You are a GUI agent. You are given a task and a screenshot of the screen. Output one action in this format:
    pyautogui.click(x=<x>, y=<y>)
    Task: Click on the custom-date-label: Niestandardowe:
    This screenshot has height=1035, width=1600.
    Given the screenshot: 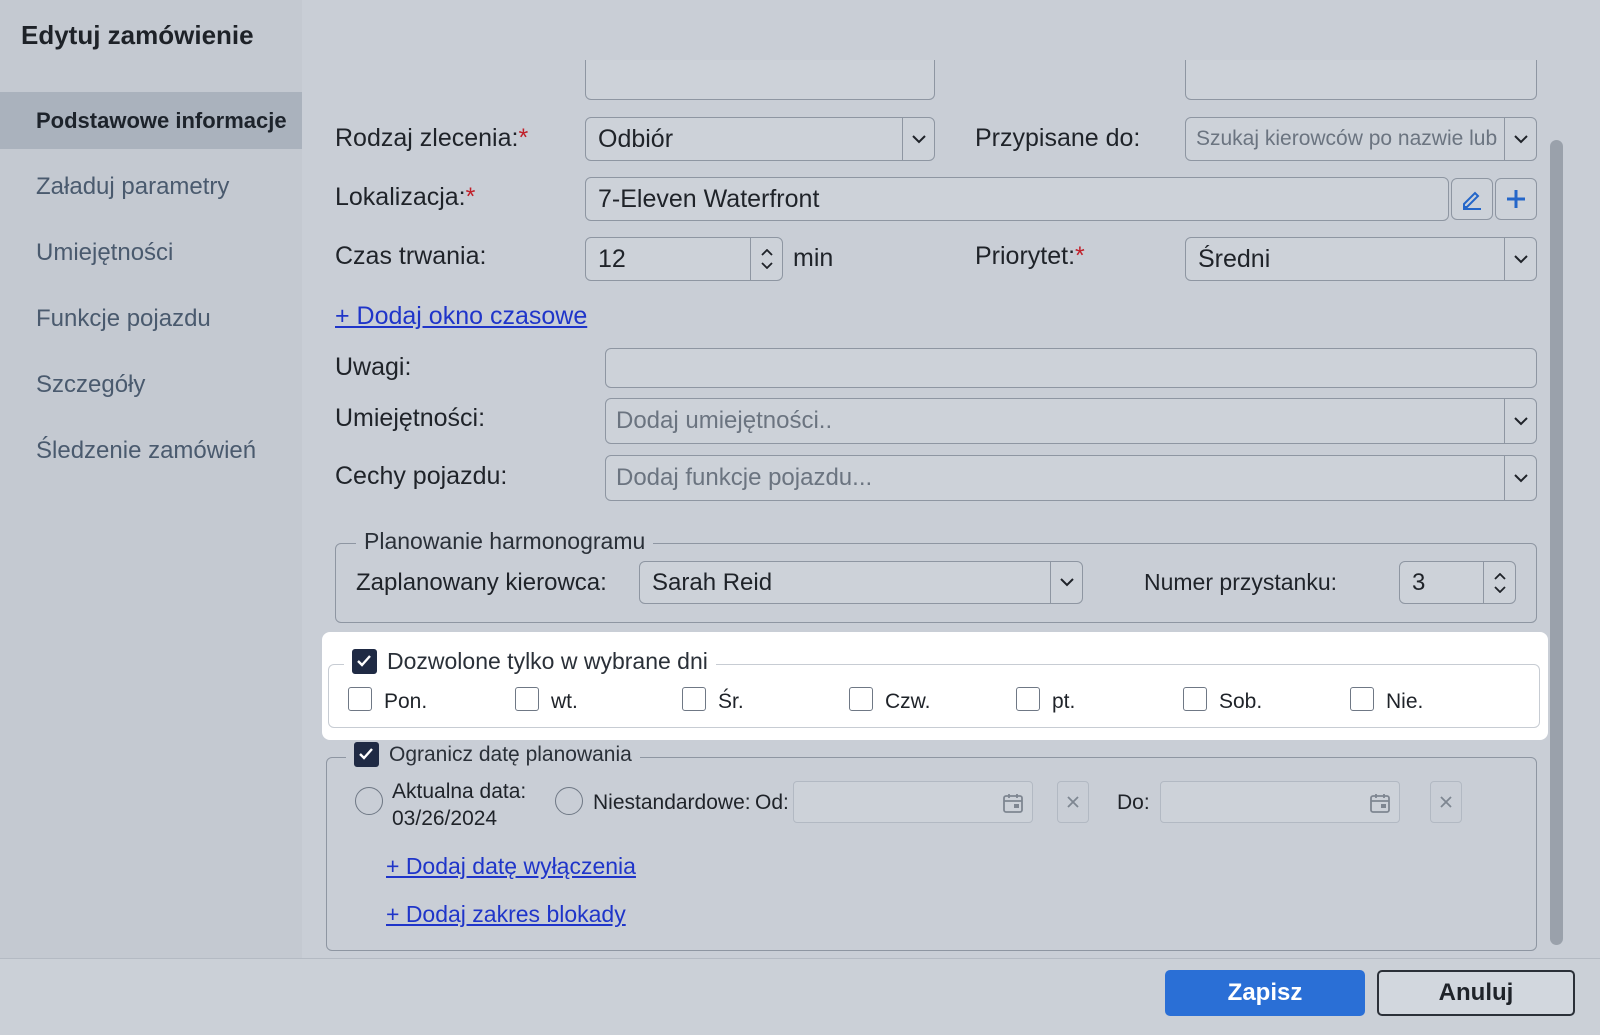 What is the action you would take?
    pyautogui.click(x=672, y=802)
    